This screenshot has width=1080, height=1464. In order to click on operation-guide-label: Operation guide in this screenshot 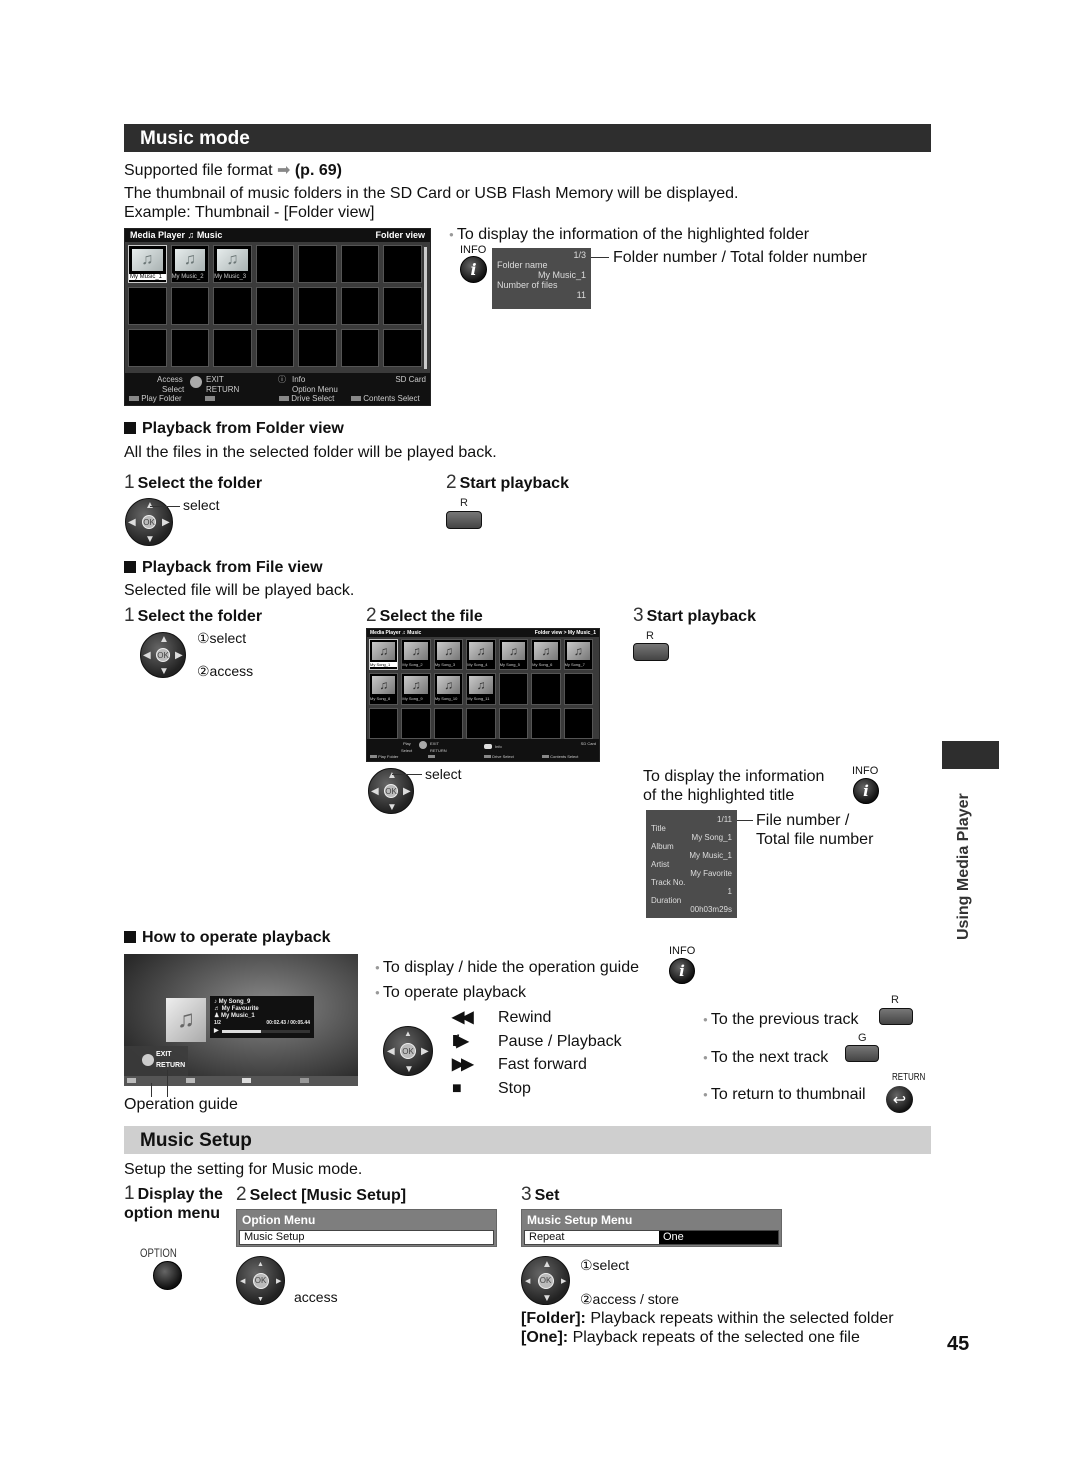, I will do `click(181, 1104)`.